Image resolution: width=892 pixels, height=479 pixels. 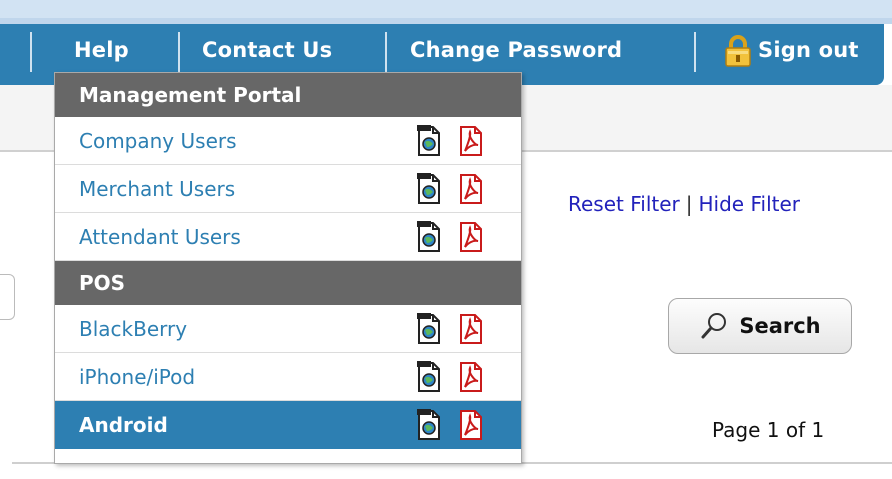 What do you see at coordinates (101, 50) in the screenshot?
I see `nav-help-link: Help` at bounding box center [101, 50].